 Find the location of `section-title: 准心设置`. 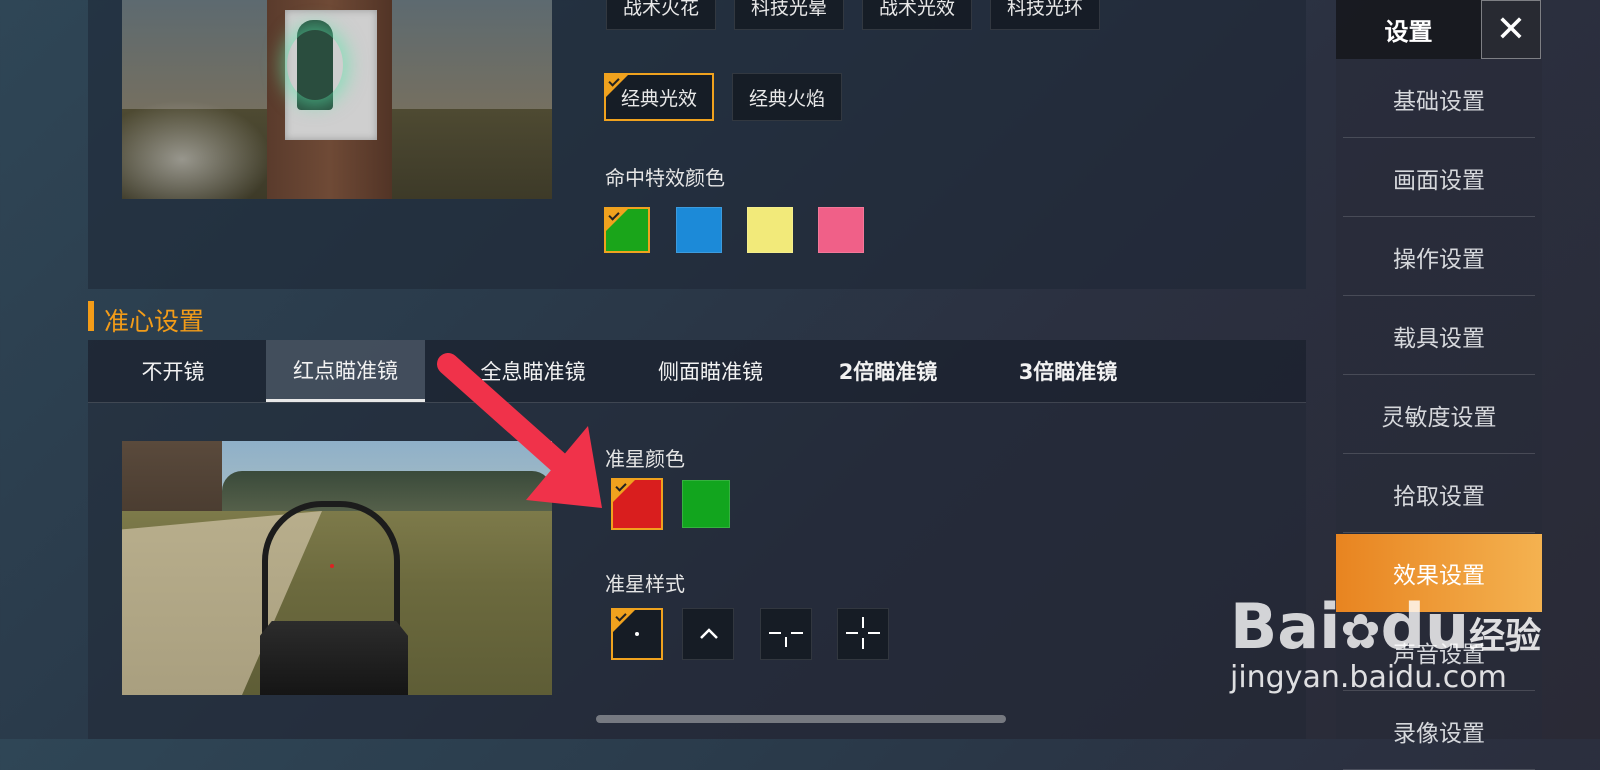

section-title: 准心设置 is located at coordinates (154, 321).